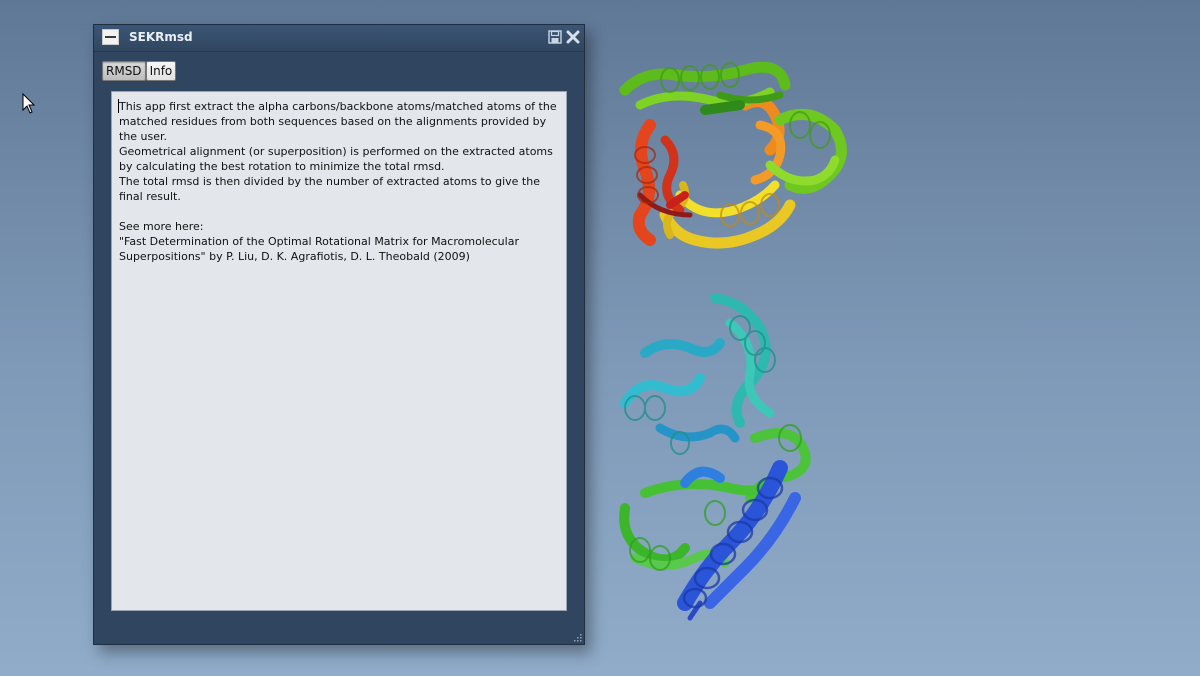  What do you see at coordinates (161, 37) in the screenshot?
I see `window-title: SEKRmsd` at bounding box center [161, 37].